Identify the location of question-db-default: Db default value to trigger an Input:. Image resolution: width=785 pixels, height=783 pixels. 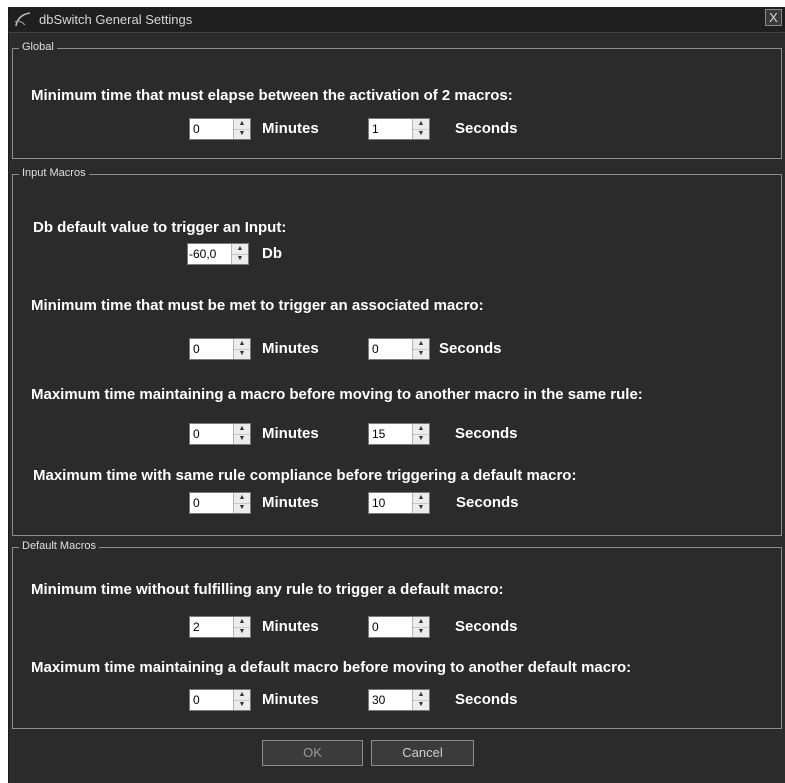
(160, 227).